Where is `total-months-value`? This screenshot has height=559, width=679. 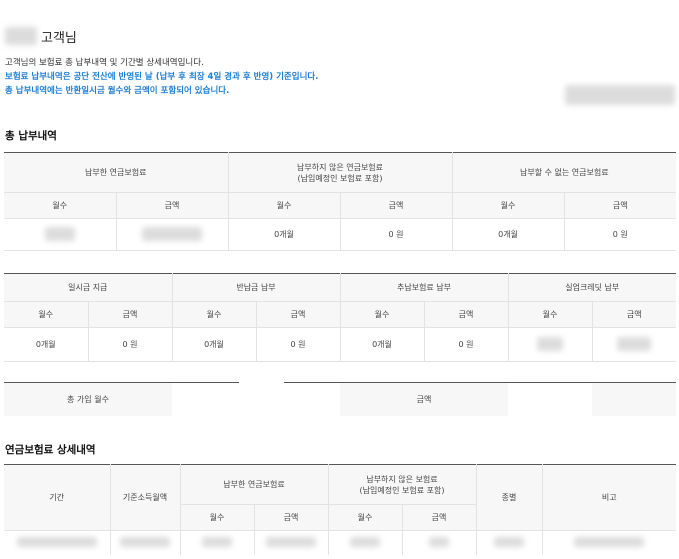 total-months-value is located at coordinates (205, 399).